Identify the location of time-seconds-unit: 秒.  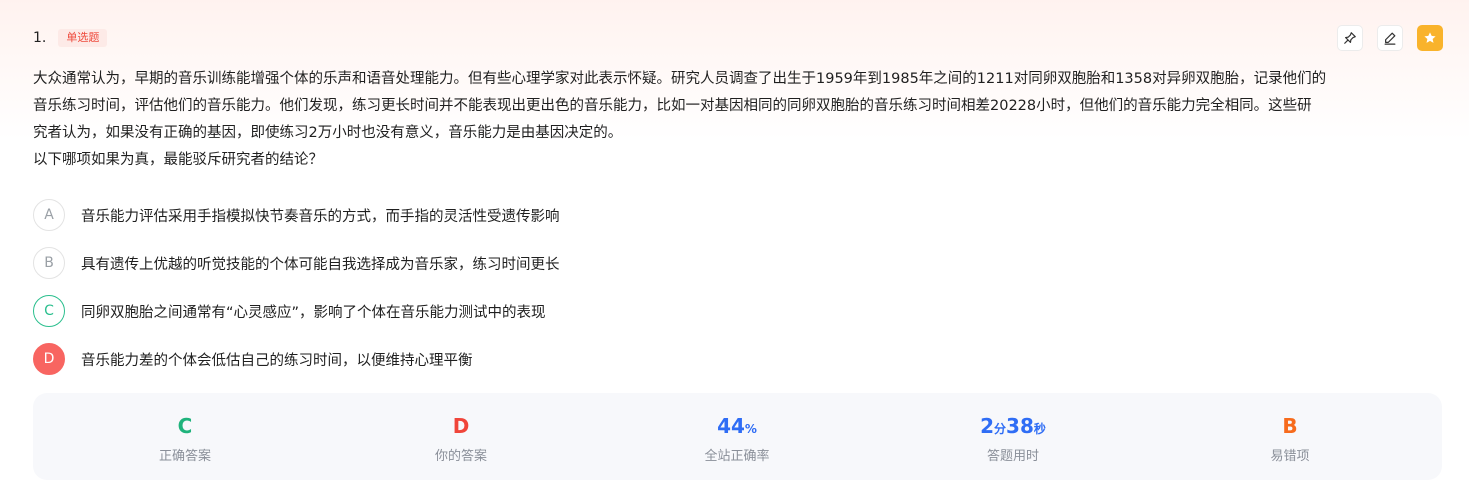
(1039, 429).